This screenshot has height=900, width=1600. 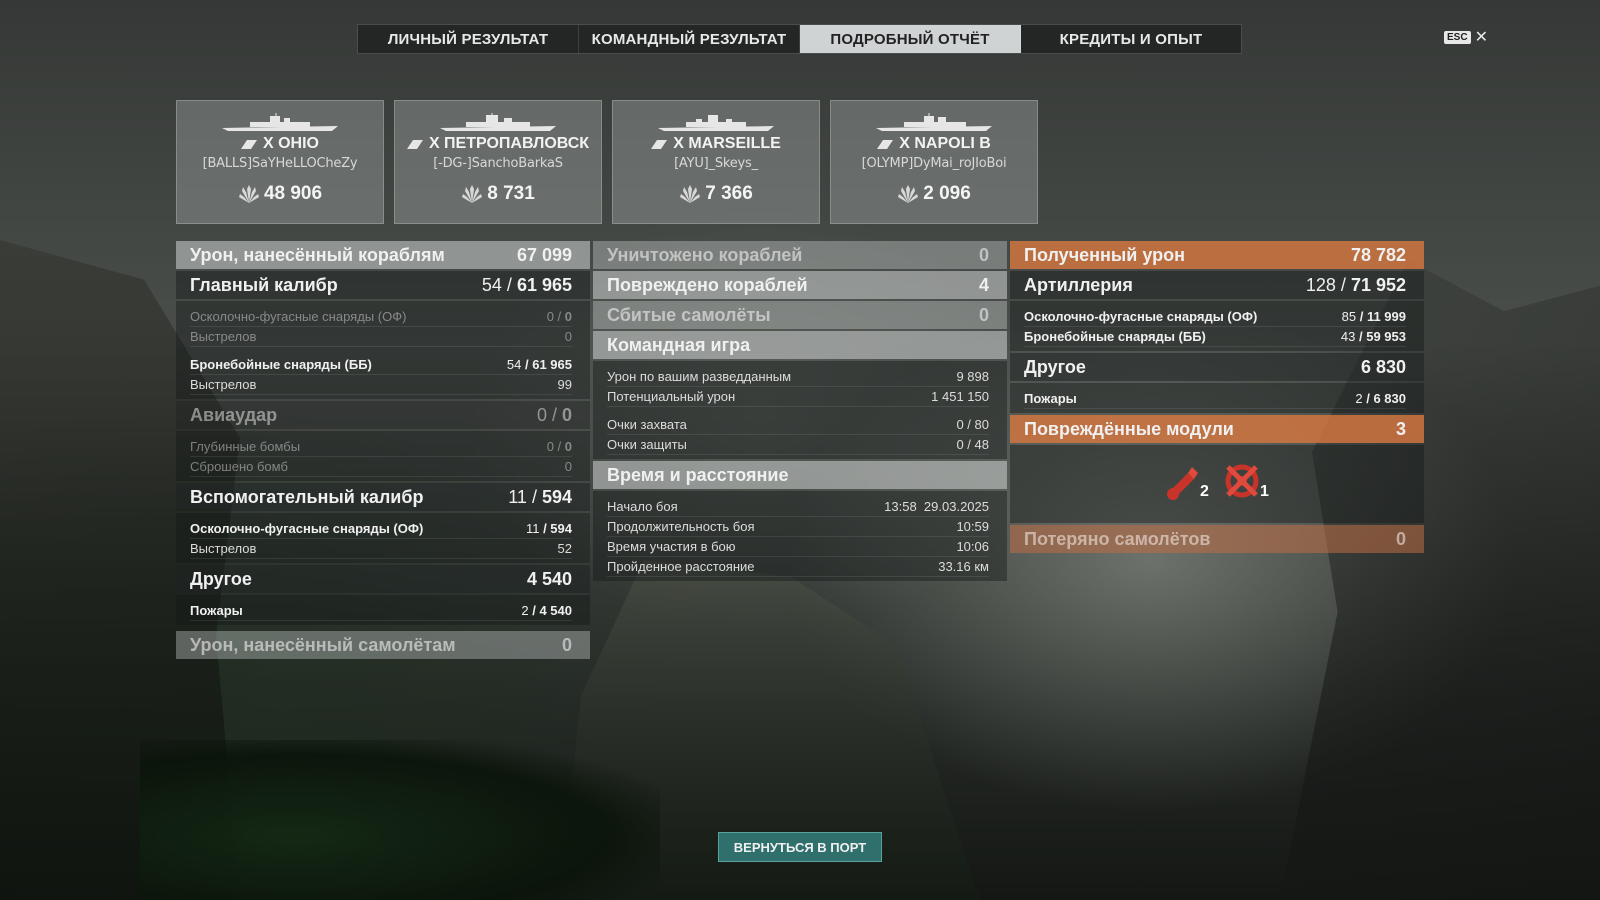 What do you see at coordinates (381, 385) in the screenshot?
I see `main-ap-shots-row: Выстрелов 99` at bounding box center [381, 385].